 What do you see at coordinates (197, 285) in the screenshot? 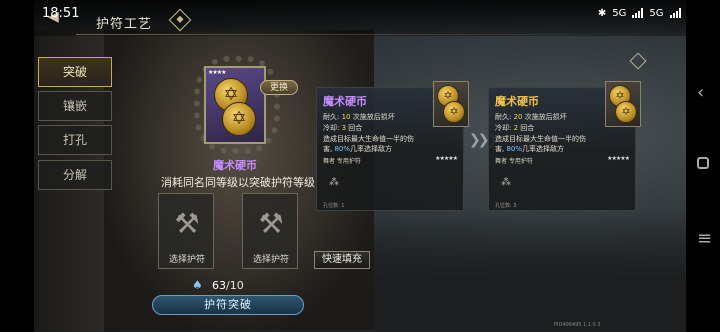
I see `essence-icon: ♠` at bounding box center [197, 285].